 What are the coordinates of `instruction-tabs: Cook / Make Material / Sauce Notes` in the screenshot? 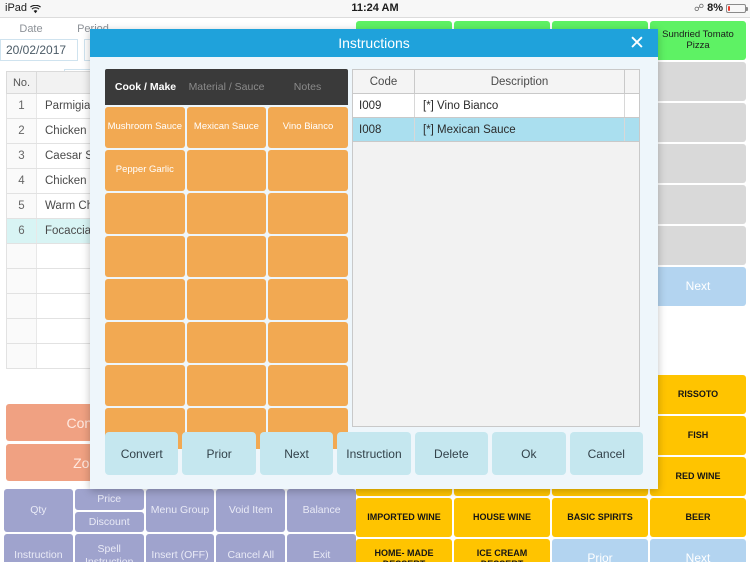 It's located at (226, 87).